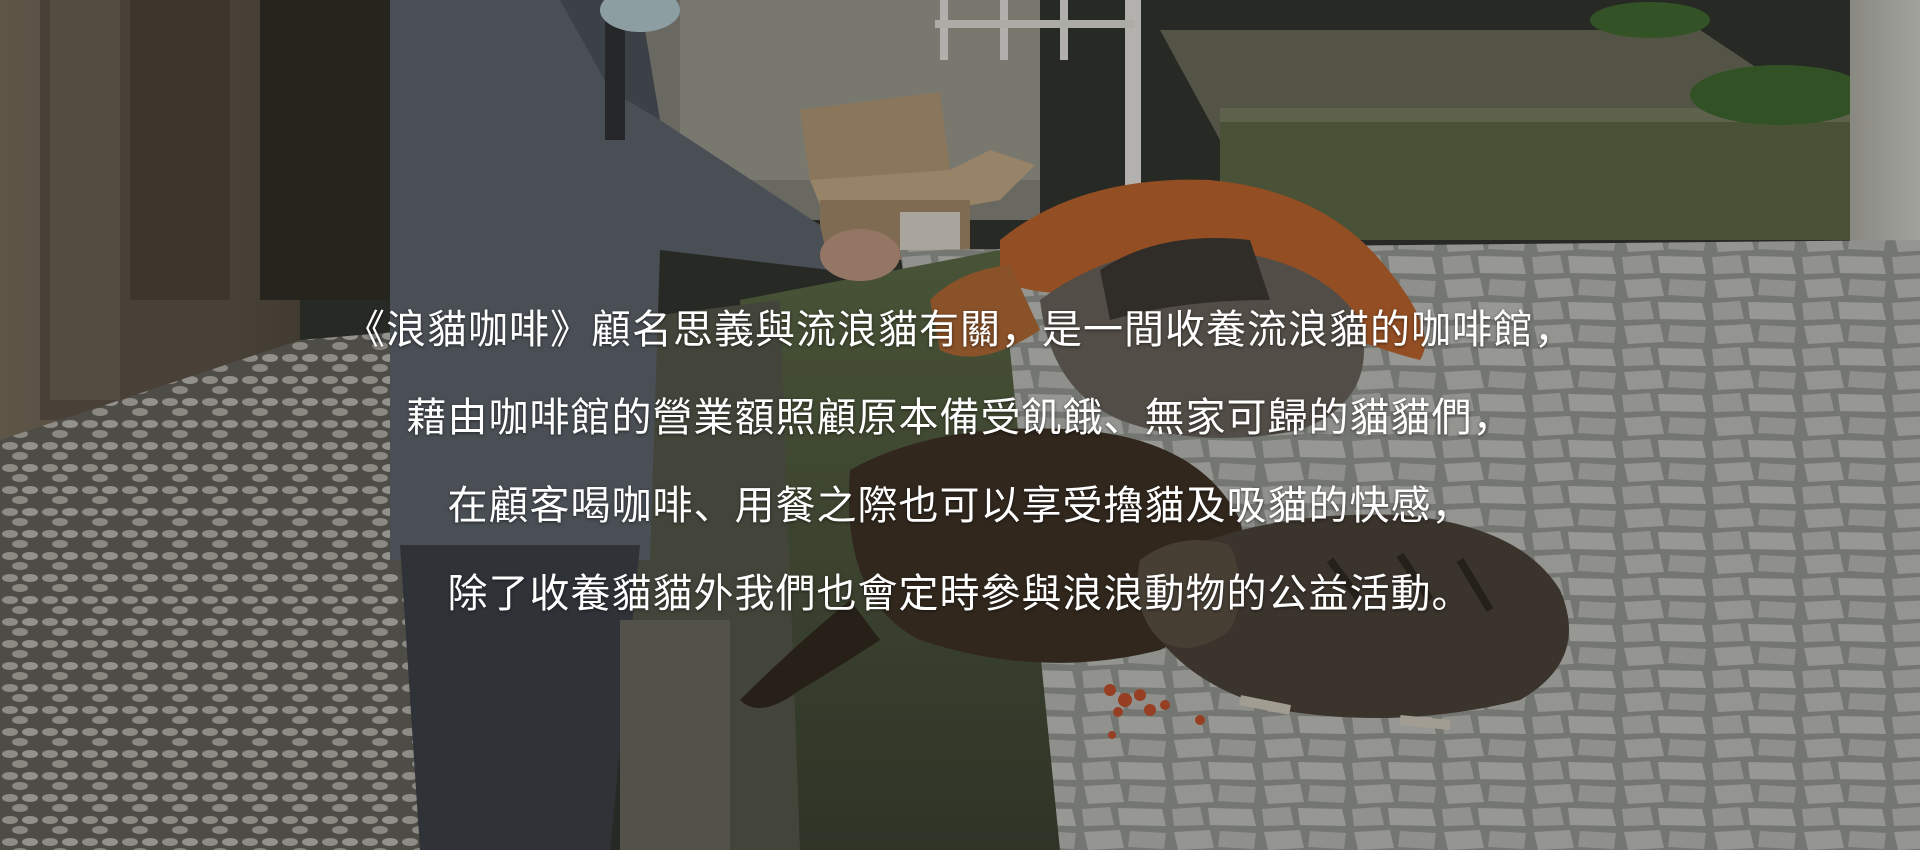 The height and width of the screenshot is (850, 1920). I want to click on intro-line-1: 《浪貓咖啡》顧名思義與流浪貓有關，是一間收養流浪貓的咖啡館，, so click(960, 330).